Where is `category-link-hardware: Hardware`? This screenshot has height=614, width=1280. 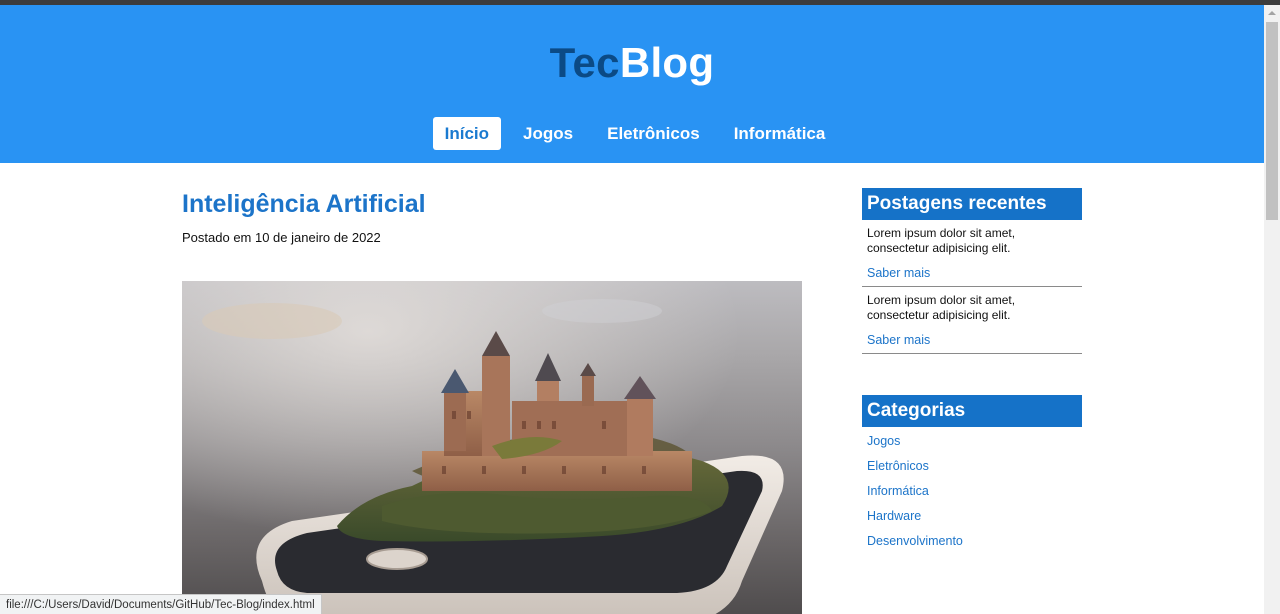
category-link-hardware: Hardware is located at coordinates (972, 516).